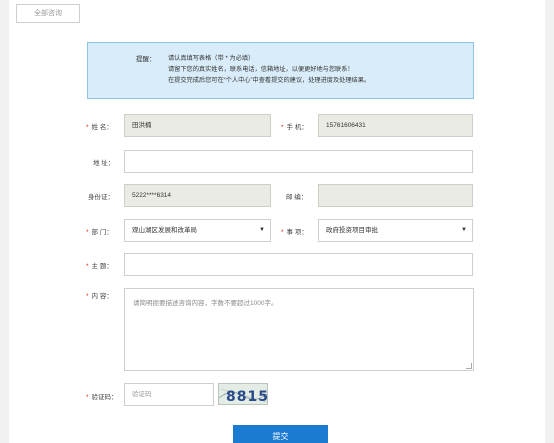  Describe the element at coordinates (99, 127) in the screenshot. I see `name-label: * 姓 名：` at that location.